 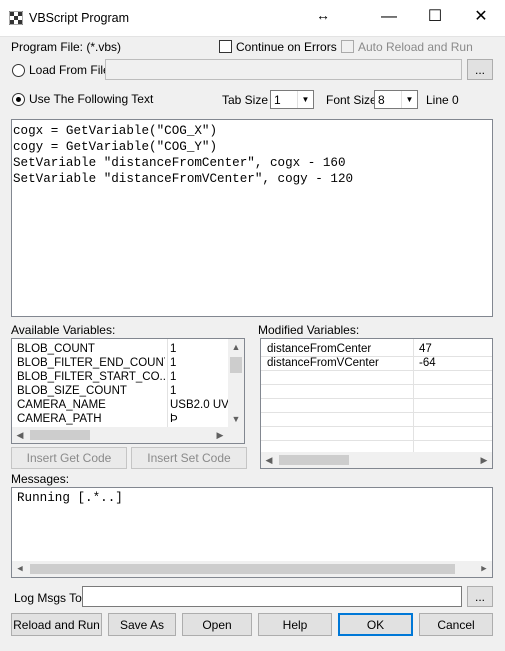 What do you see at coordinates (70, 498) in the screenshot?
I see `message-text: Running [.*..]` at bounding box center [70, 498].